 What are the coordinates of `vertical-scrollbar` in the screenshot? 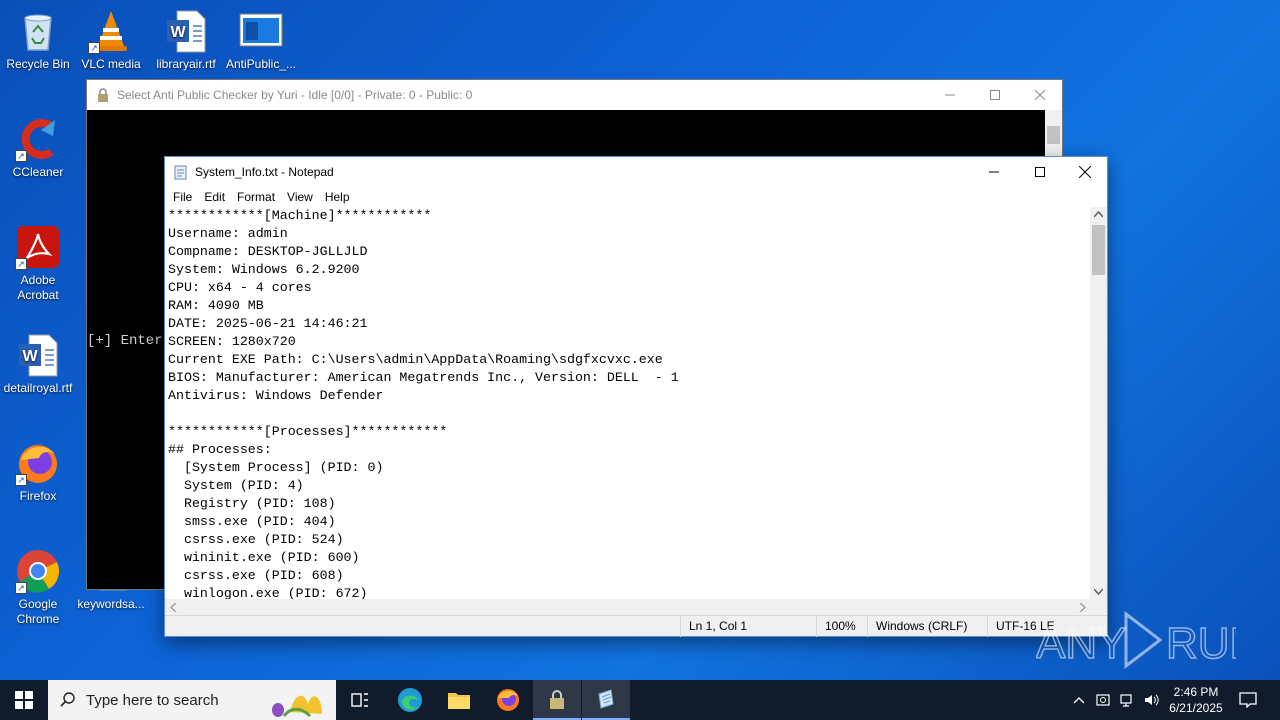 It's located at (1098, 403).